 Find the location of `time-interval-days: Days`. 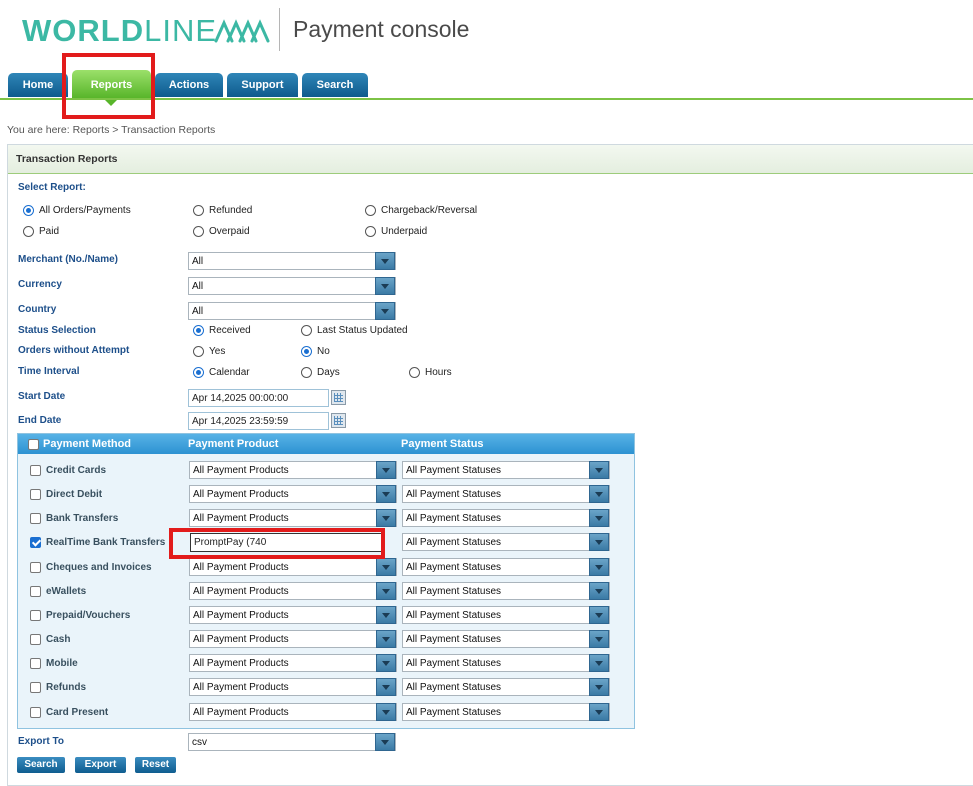

time-interval-days: Days is located at coordinates (320, 372).